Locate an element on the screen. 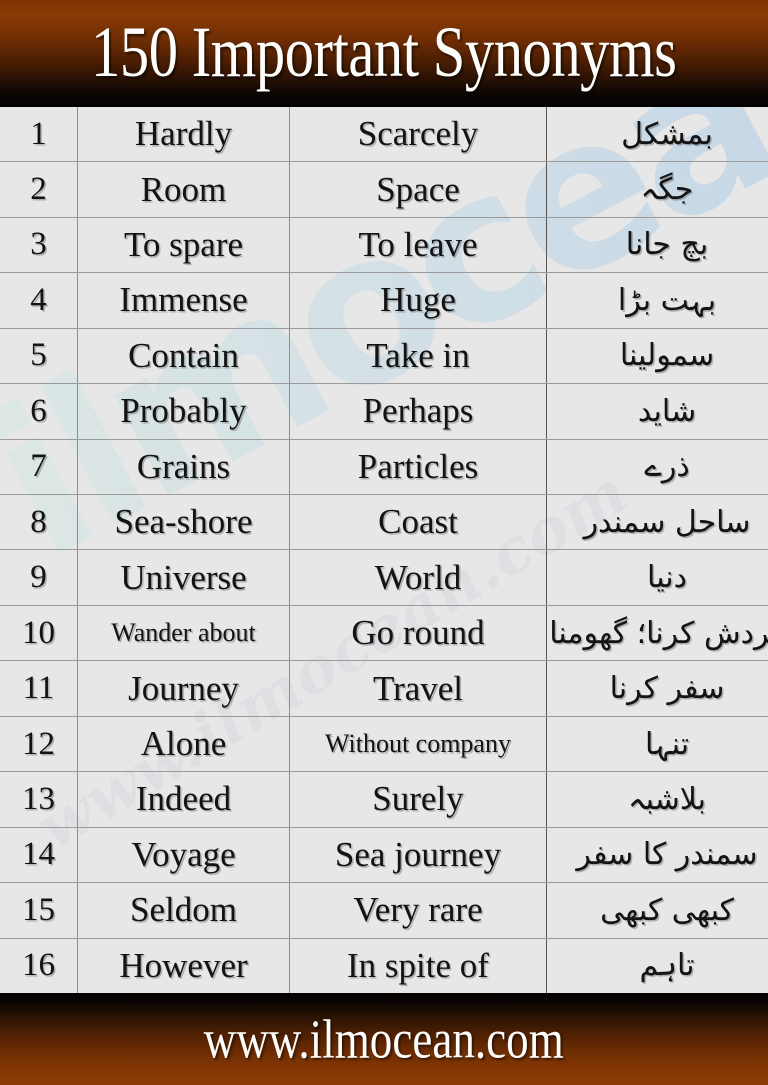 The image size is (768, 1085). urdu-meaning-cell: گردش کرنا؛ گھومنا is located at coordinates (657, 633).